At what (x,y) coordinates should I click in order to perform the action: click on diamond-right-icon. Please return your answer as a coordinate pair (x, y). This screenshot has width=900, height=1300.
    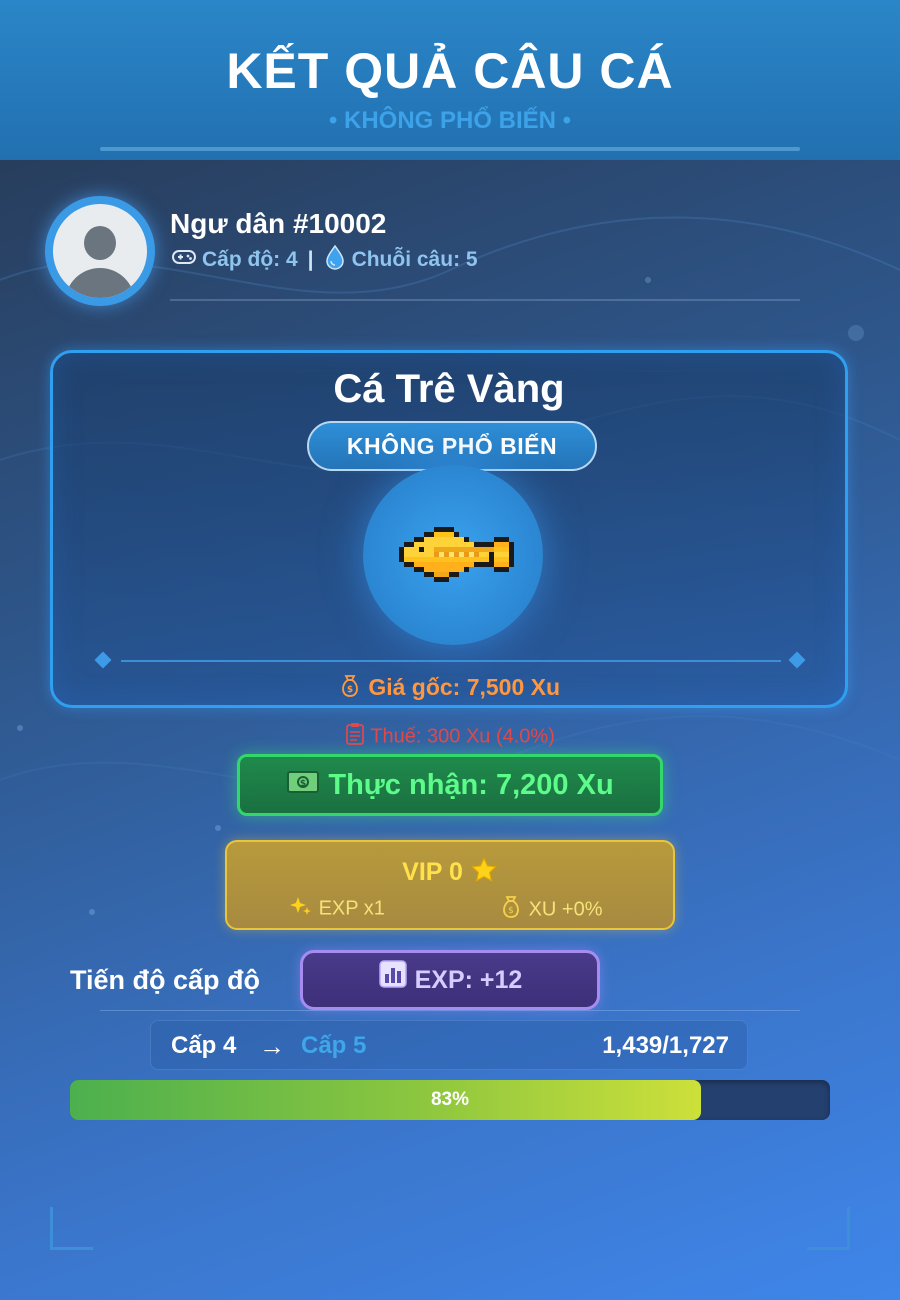
    Looking at the image, I should click on (797, 660).